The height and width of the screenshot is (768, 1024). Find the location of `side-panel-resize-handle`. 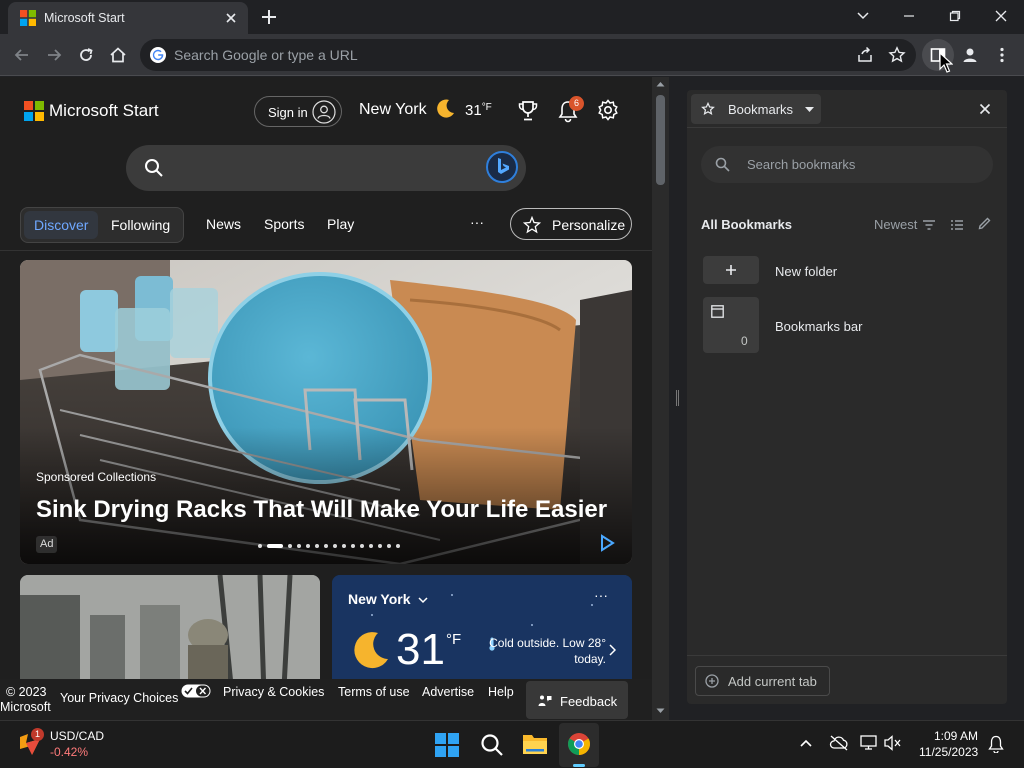

side-panel-resize-handle is located at coordinates (678, 398).